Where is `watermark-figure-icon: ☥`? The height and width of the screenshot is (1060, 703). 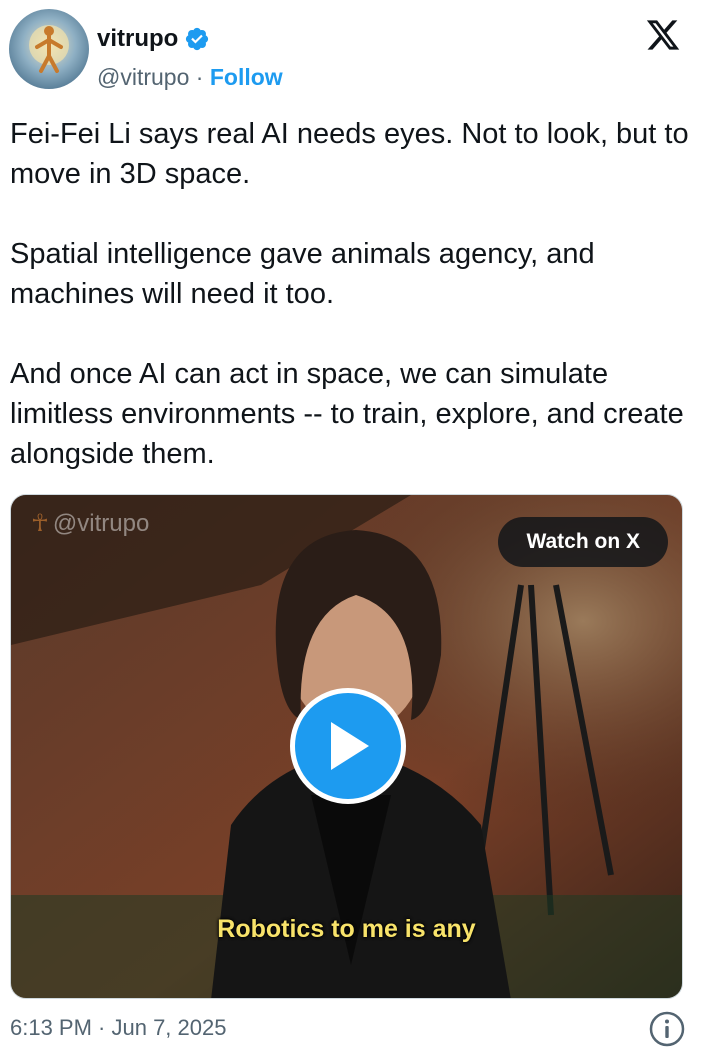
watermark-figure-icon: ☥ is located at coordinates (40, 523).